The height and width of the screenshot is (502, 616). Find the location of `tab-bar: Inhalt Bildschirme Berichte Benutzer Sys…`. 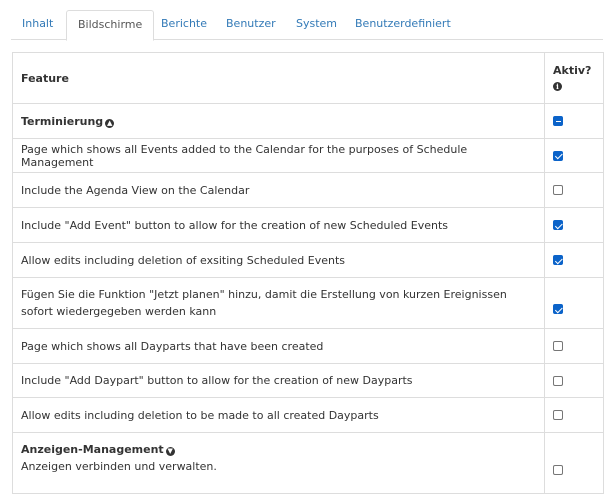

tab-bar: Inhalt Bildschirme Berichte Benutzer Sys… is located at coordinates (307, 25).